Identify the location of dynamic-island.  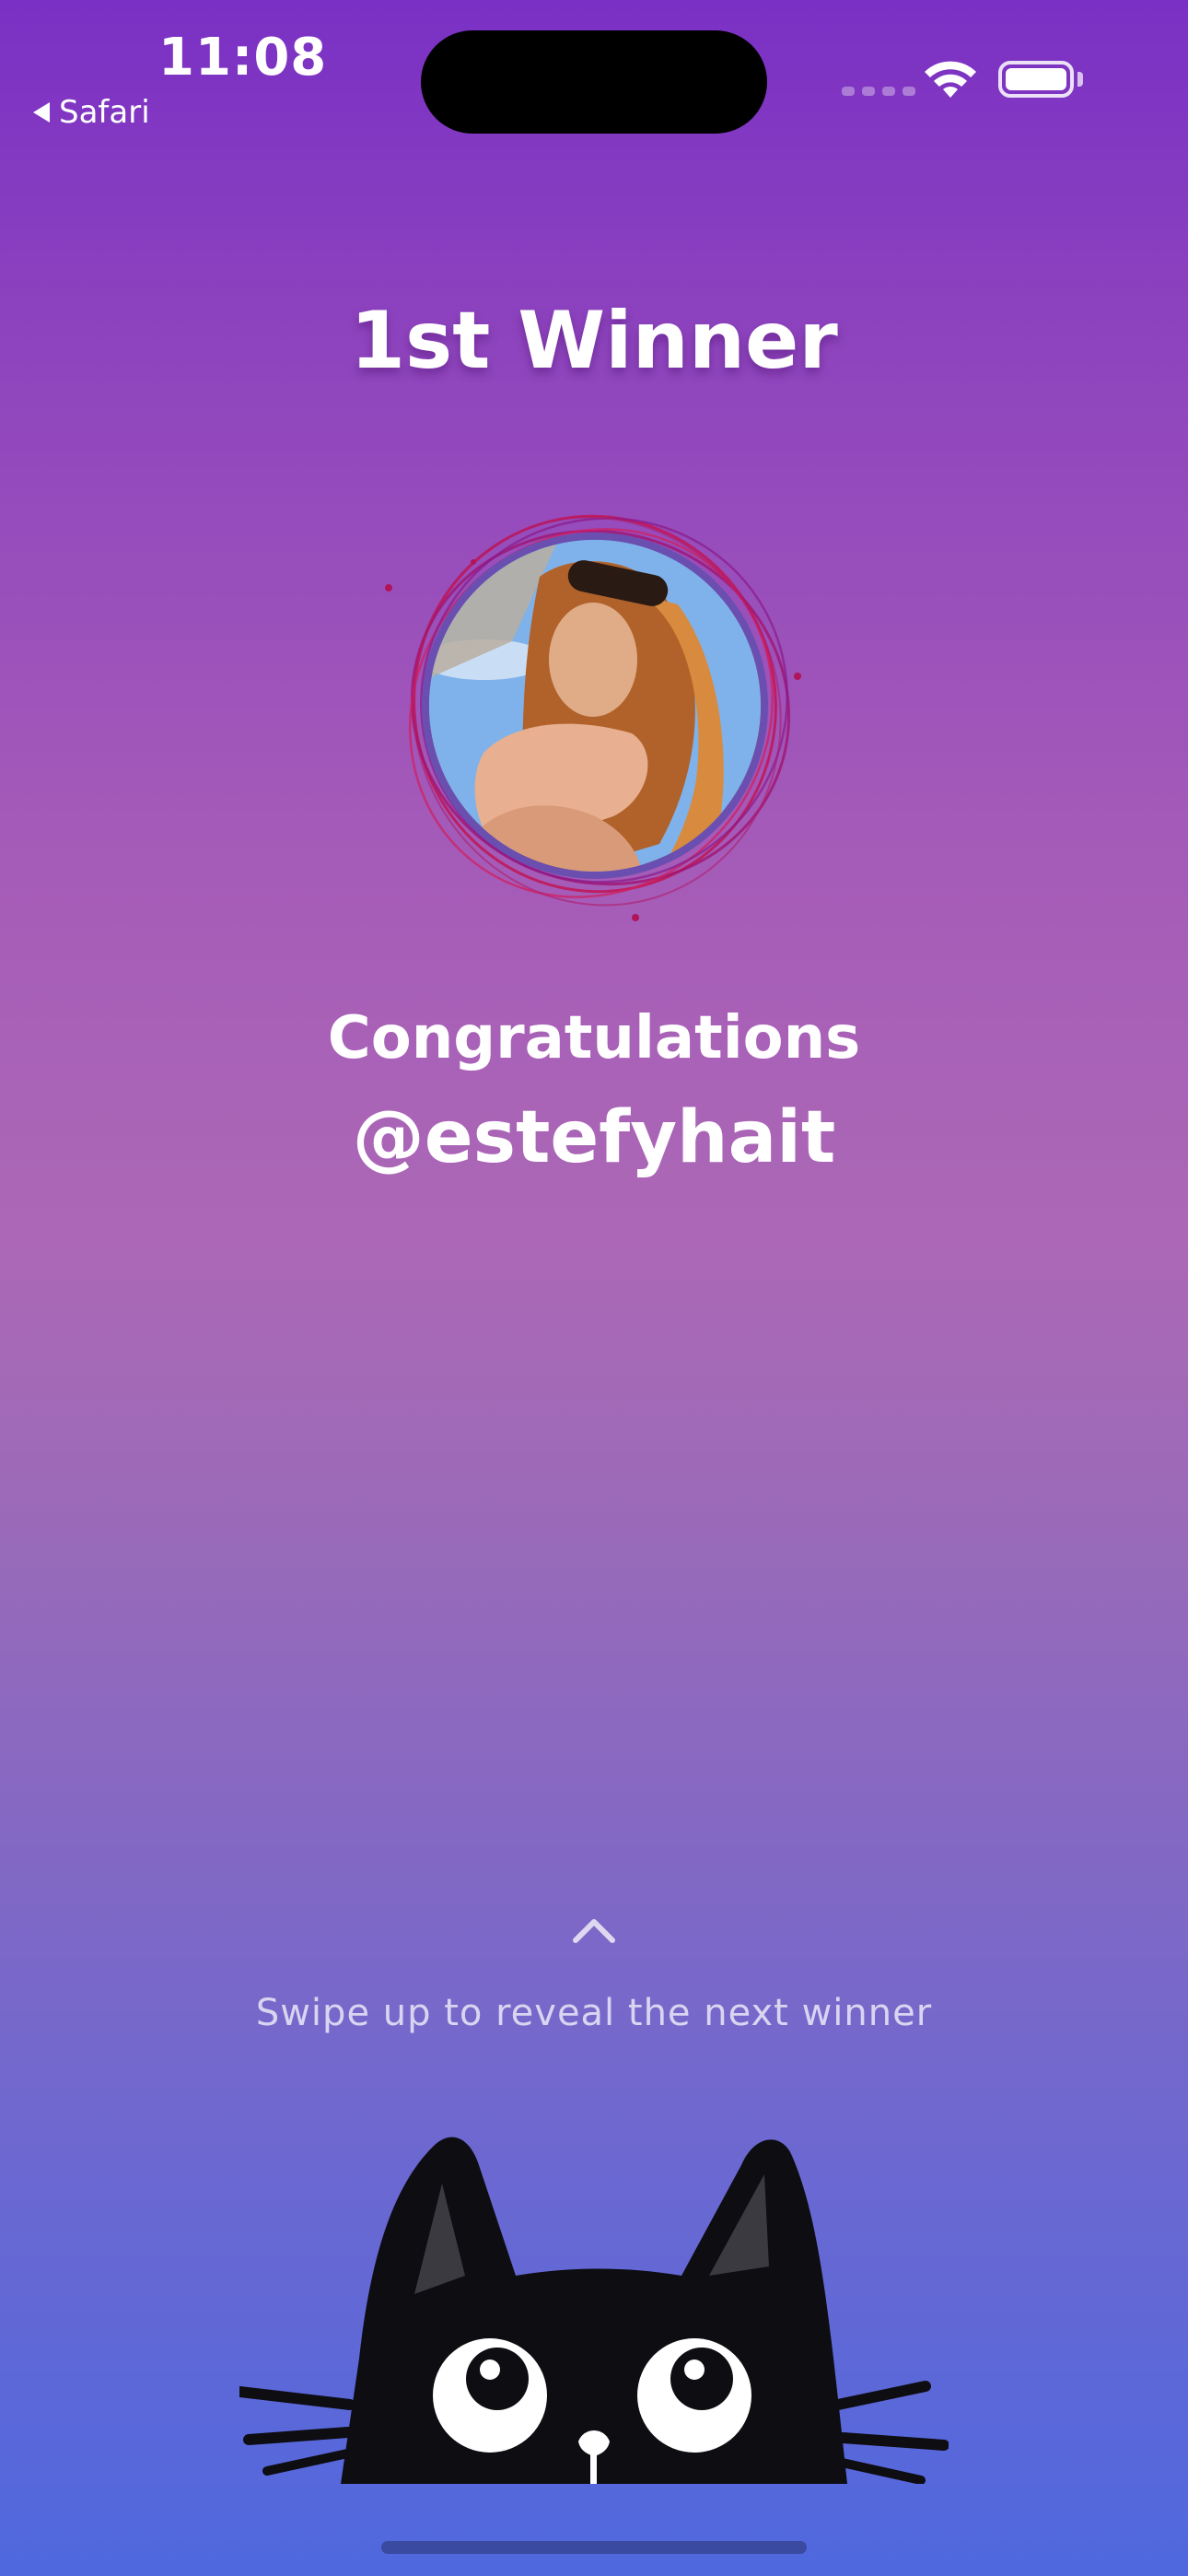
(594, 82).